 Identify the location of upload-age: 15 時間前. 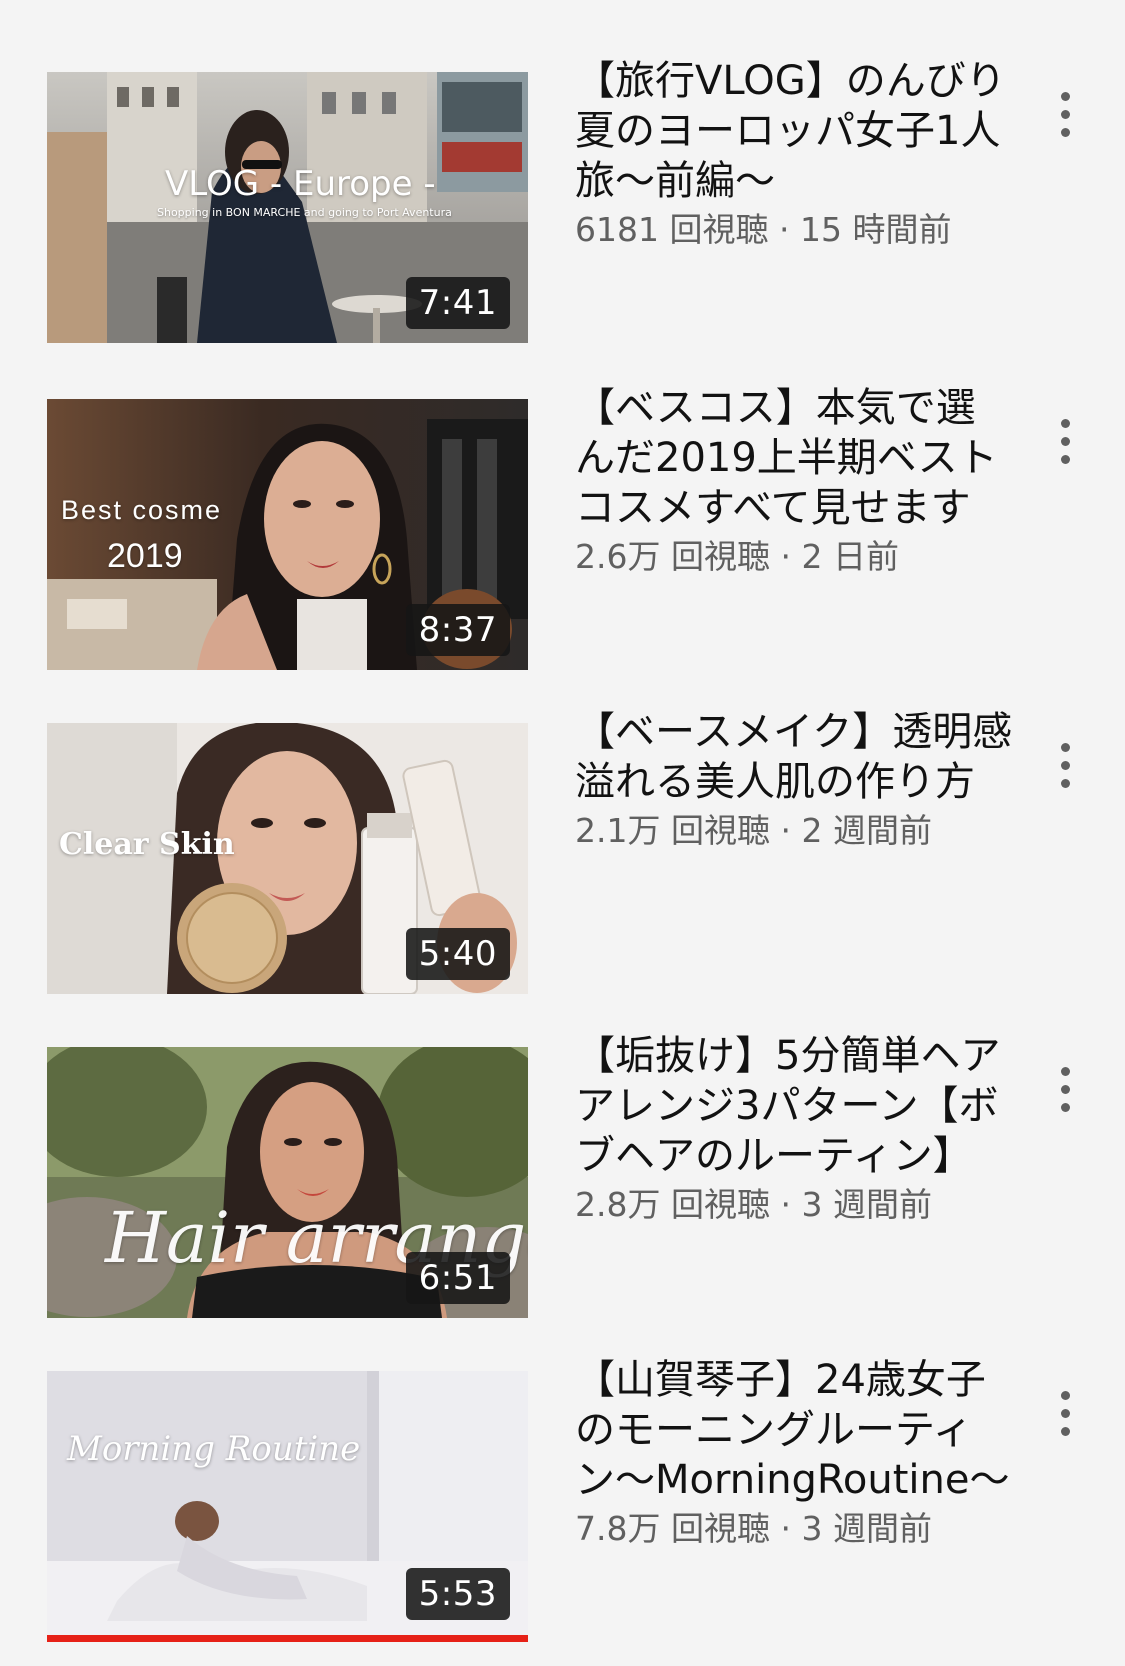
(875, 229).